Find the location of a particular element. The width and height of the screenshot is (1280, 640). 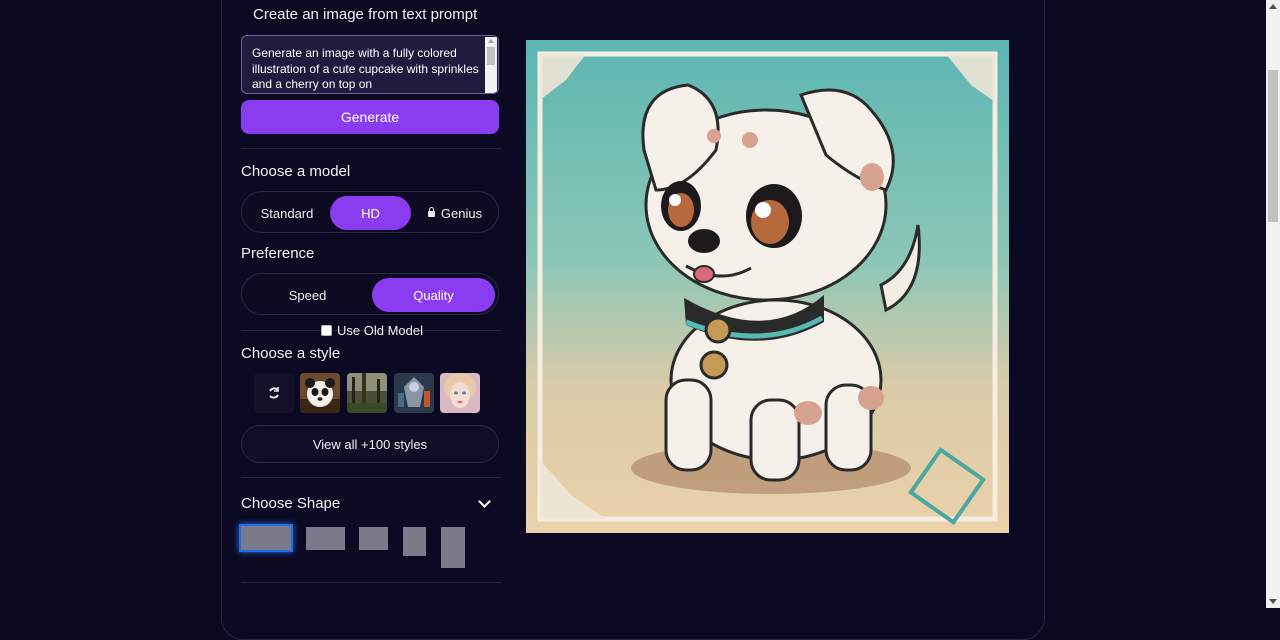

model-label: Choose a model is located at coordinates (296, 171).